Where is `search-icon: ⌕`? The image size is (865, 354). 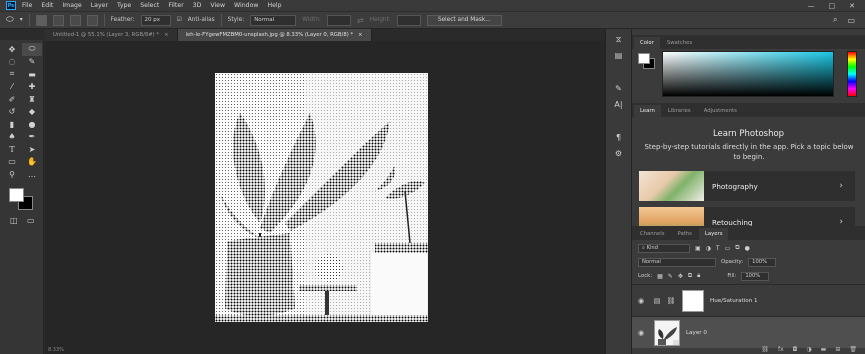 search-icon: ⌕ is located at coordinates (835, 20).